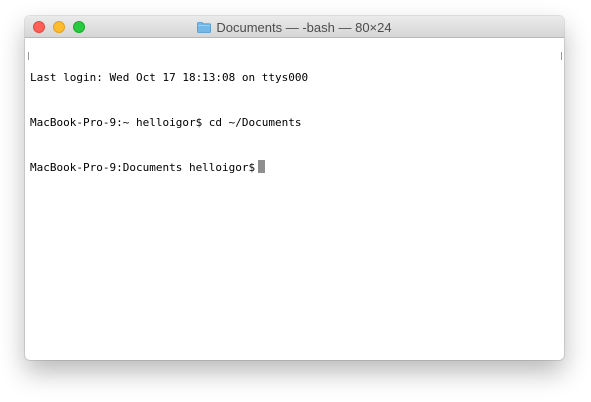  I want to click on terminal-line-prompt: MacBook-Pro-9:Documents helloigor$, so click(294, 167).